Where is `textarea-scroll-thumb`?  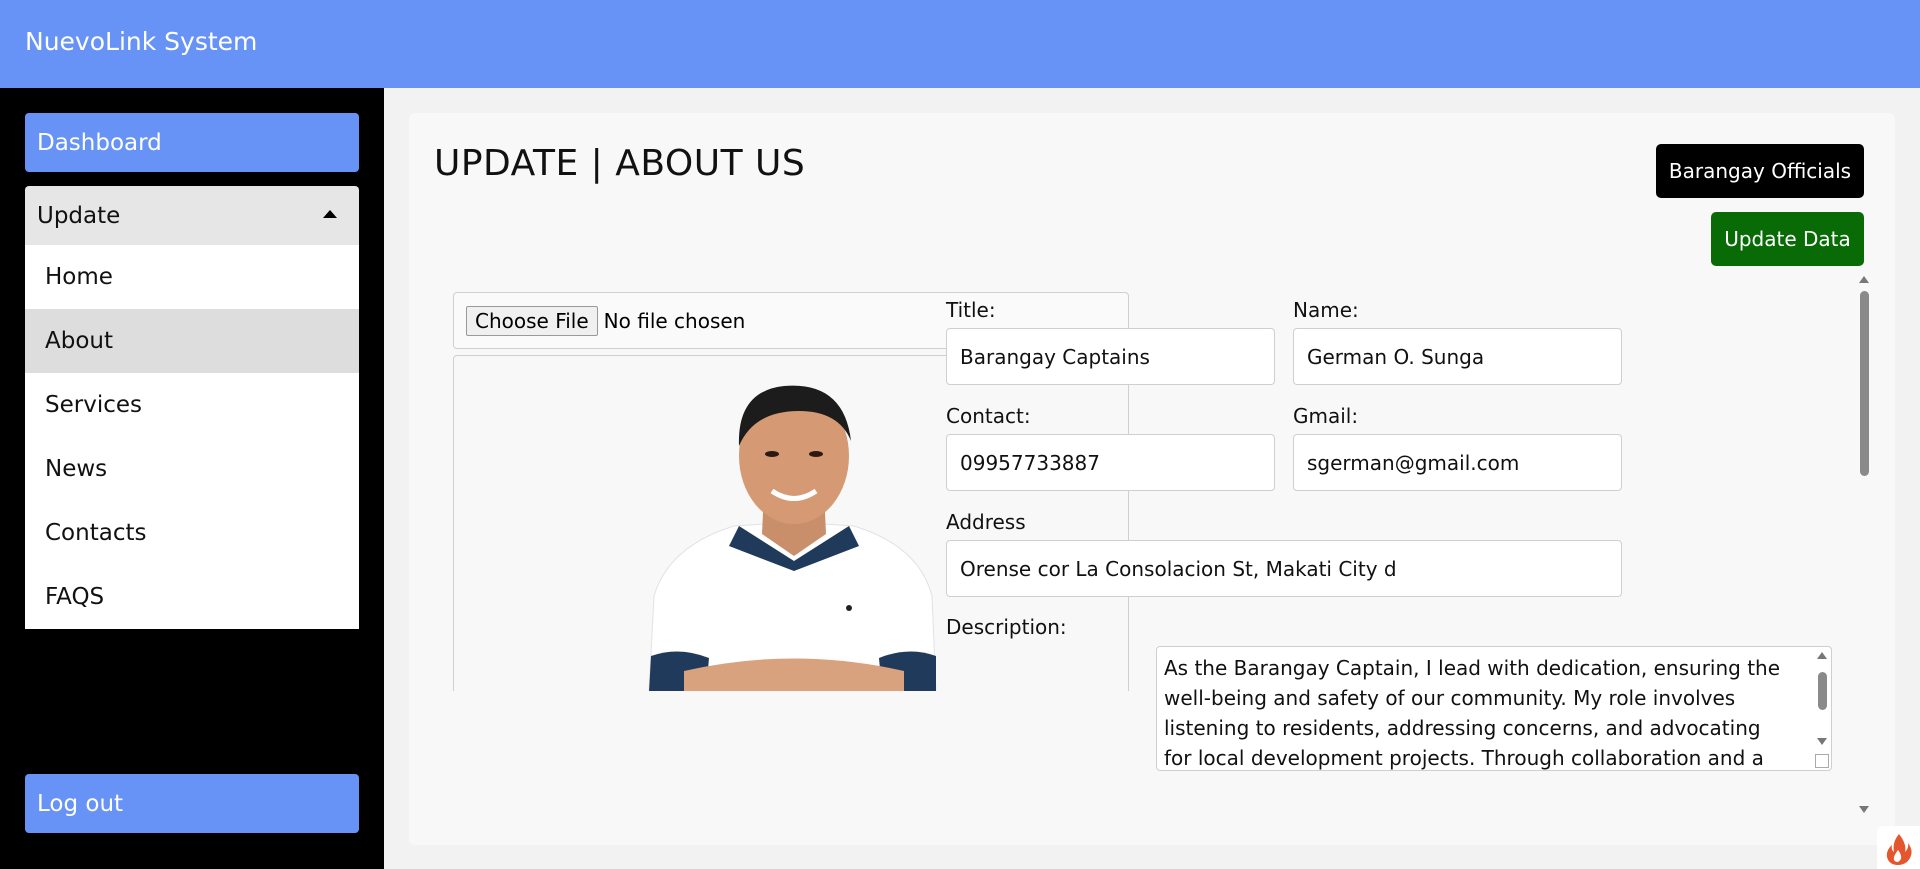
textarea-scroll-thumb is located at coordinates (1822, 691).